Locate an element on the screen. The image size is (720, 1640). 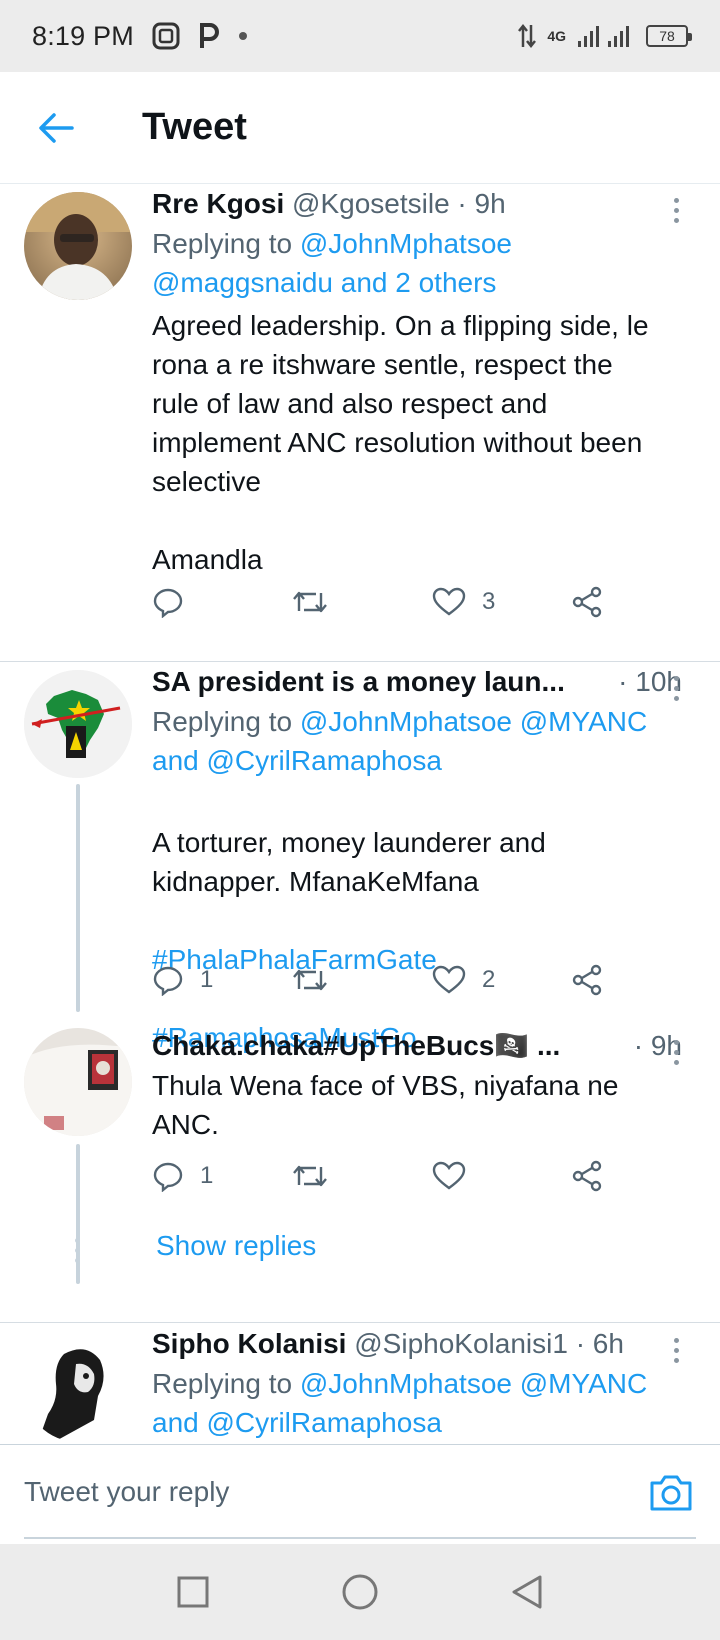
author-name: Sipho Kolanisi is located at coordinates (249, 1343).